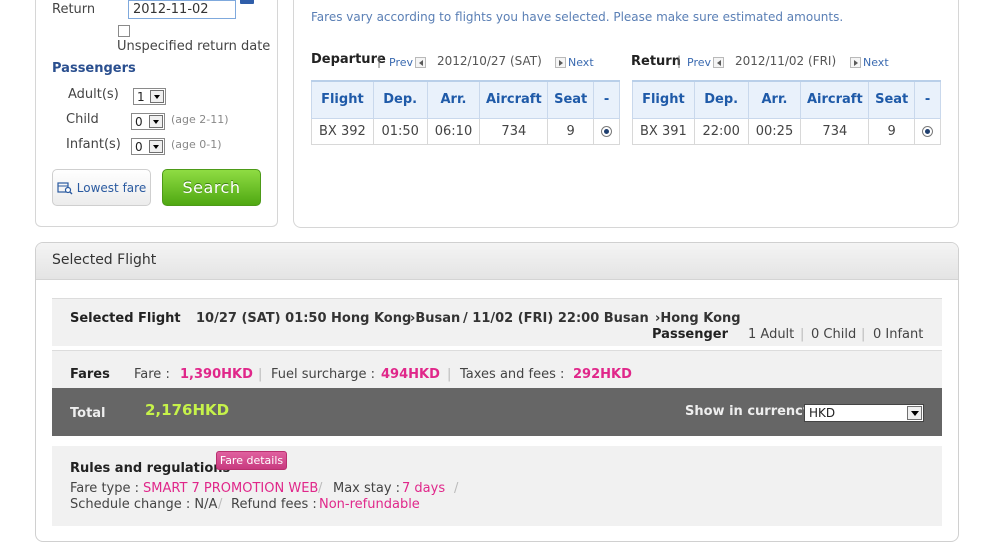 The width and height of the screenshot is (984, 542). I want to click on return-title: Return, so click(656, 61).